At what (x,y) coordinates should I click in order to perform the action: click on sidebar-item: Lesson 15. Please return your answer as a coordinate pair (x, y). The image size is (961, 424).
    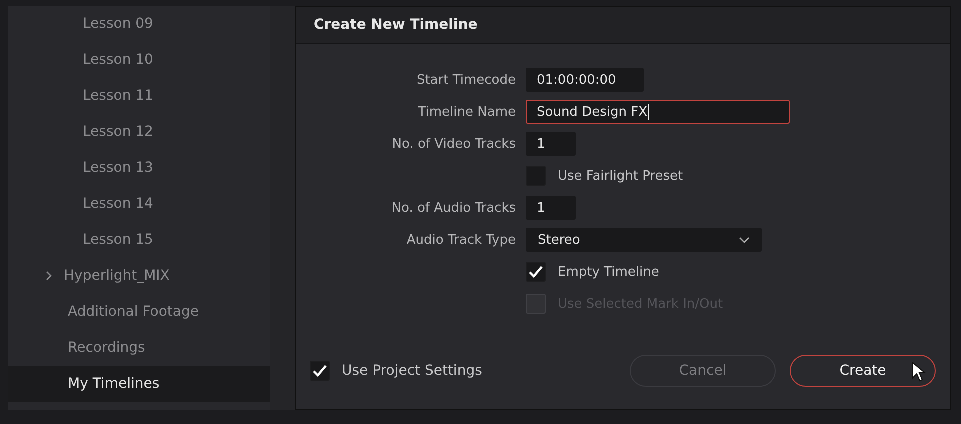
    Looking at the image, I should click on (139, 240).